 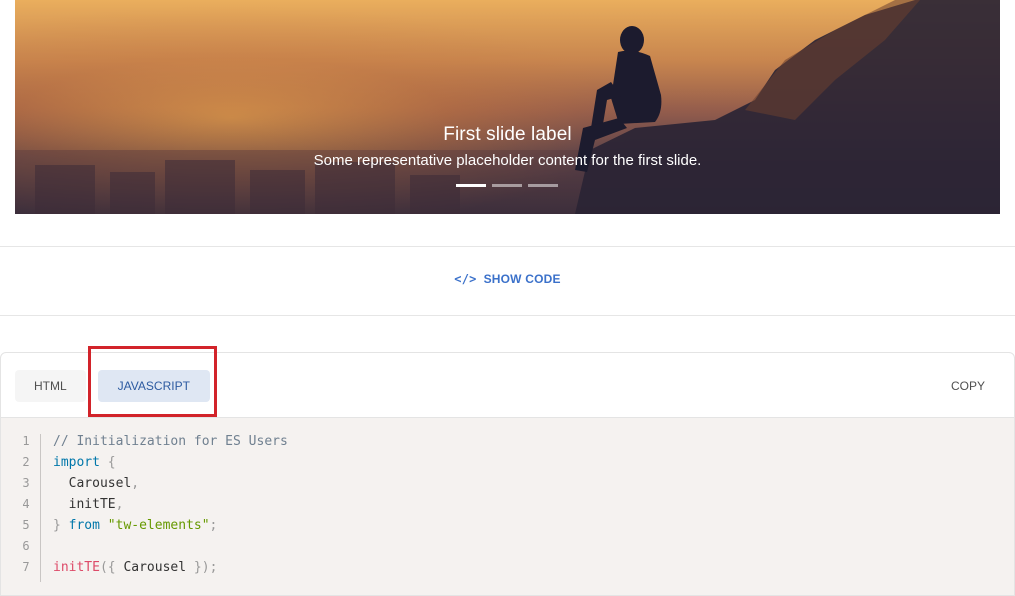 I want to click on show-code-label: SHOW CODE, so click(x=522, y=279).